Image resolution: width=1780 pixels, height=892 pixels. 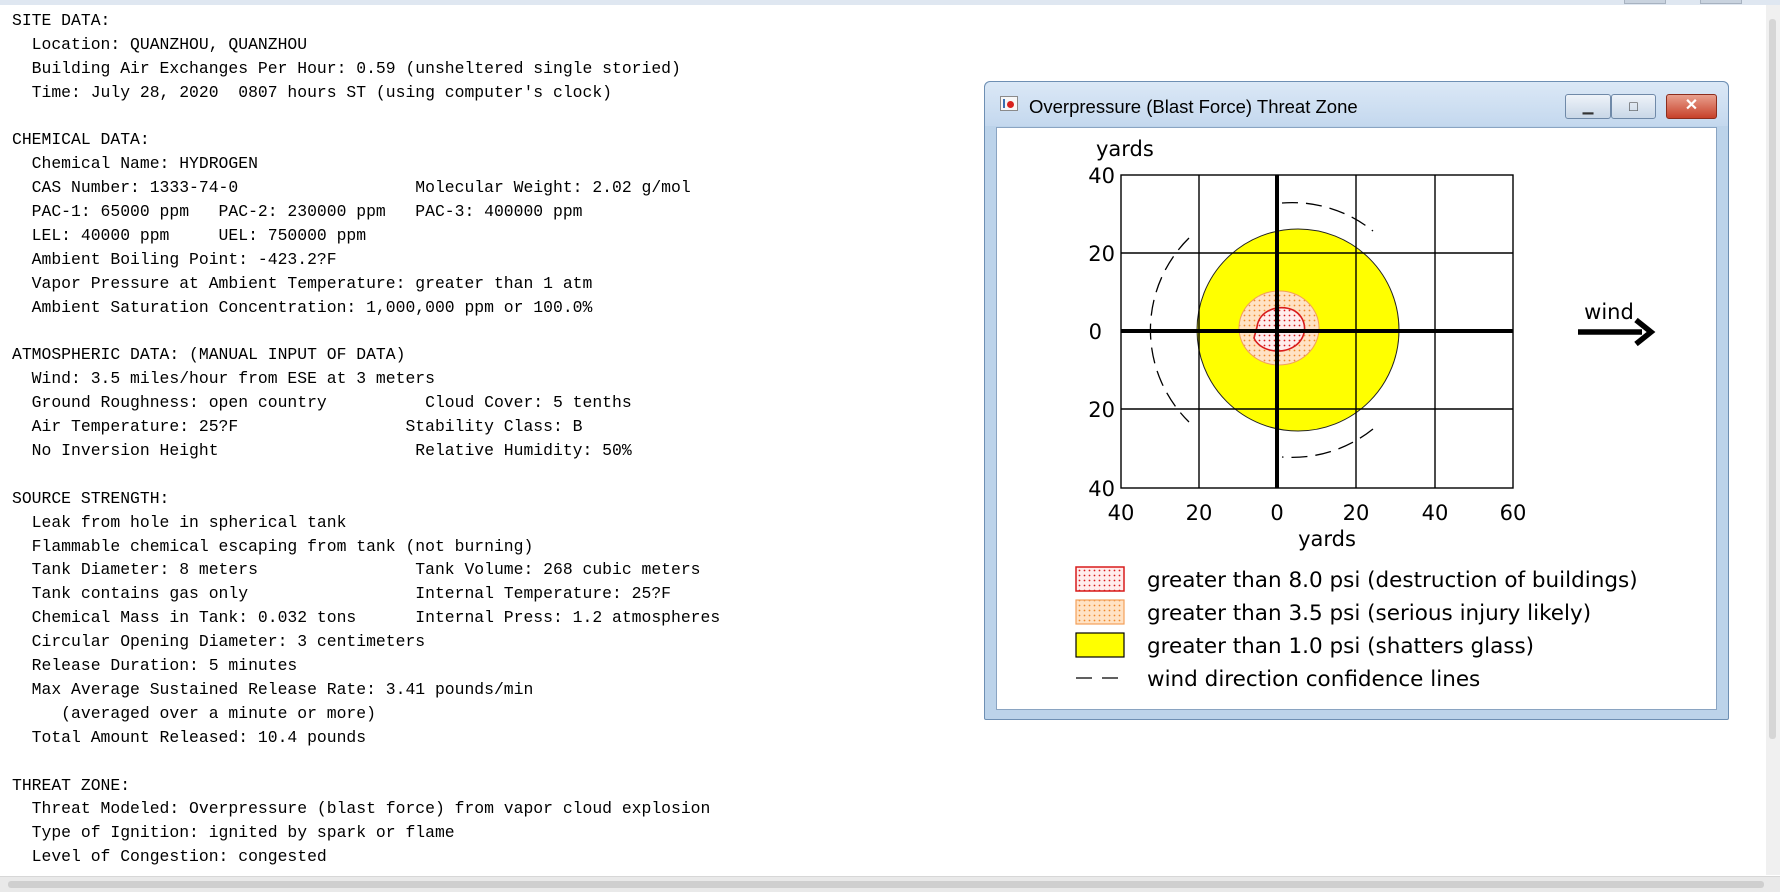 What do you see at coordinates (91, 498) in the screenshot?
I see `report-line: SOURCE STRENGTH:` at bounding box center [91, 498].